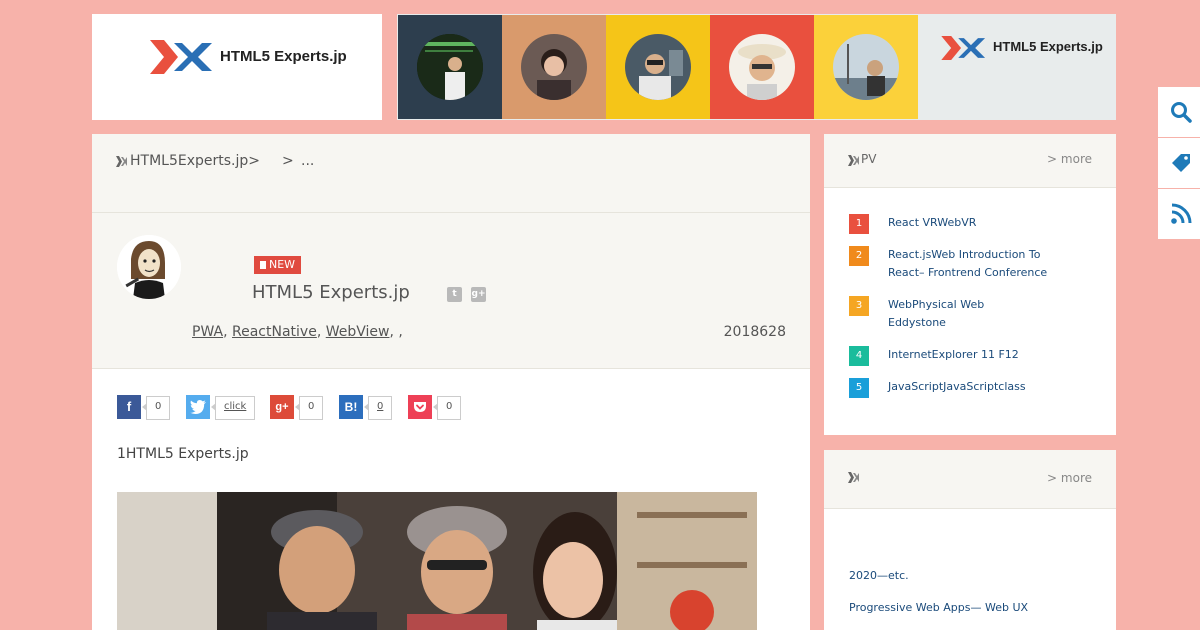  Describe the element at coordinates (181, 57) in the screenshot. I see `logo-mark-icon` at that location.